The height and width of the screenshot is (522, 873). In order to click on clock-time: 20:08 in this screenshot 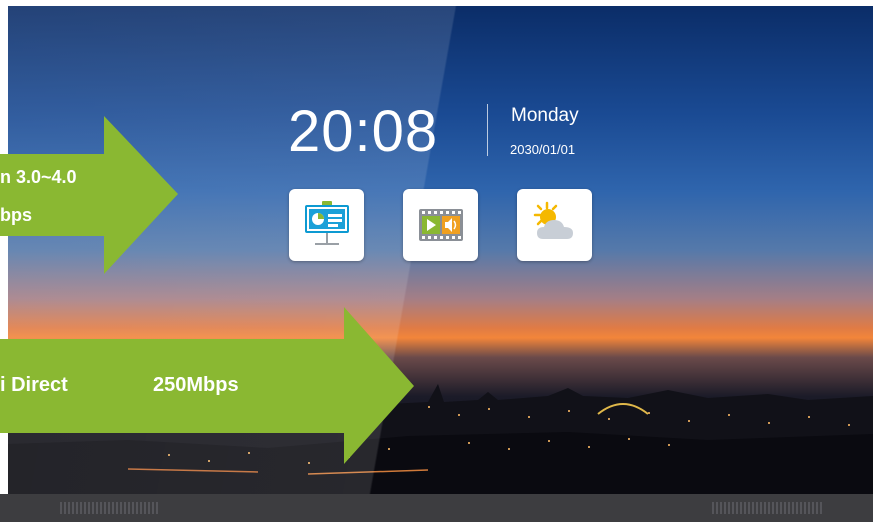, I will do `click(363, 131)`.